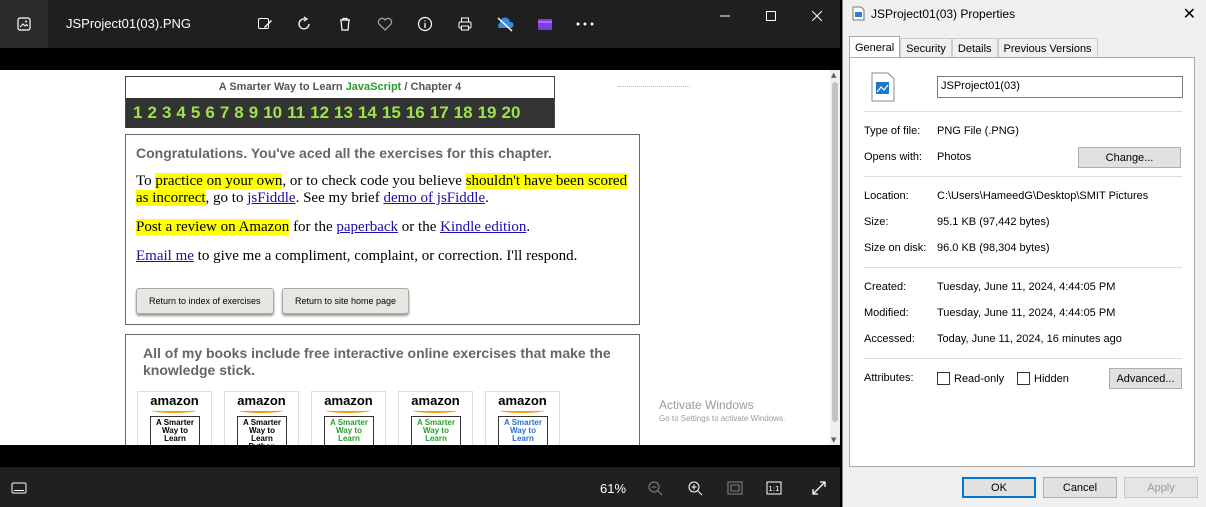 Image resolution: width=1206 pixels, height=507 pixels. Describe the element at coordinates (979, 379) in the screenshot. I see `read-only-label: Read-only` at that location.